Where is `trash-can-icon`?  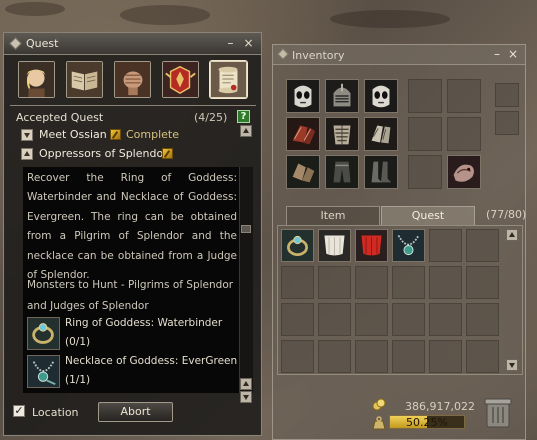
trash-can-icon is located at coordinates (498, 412).